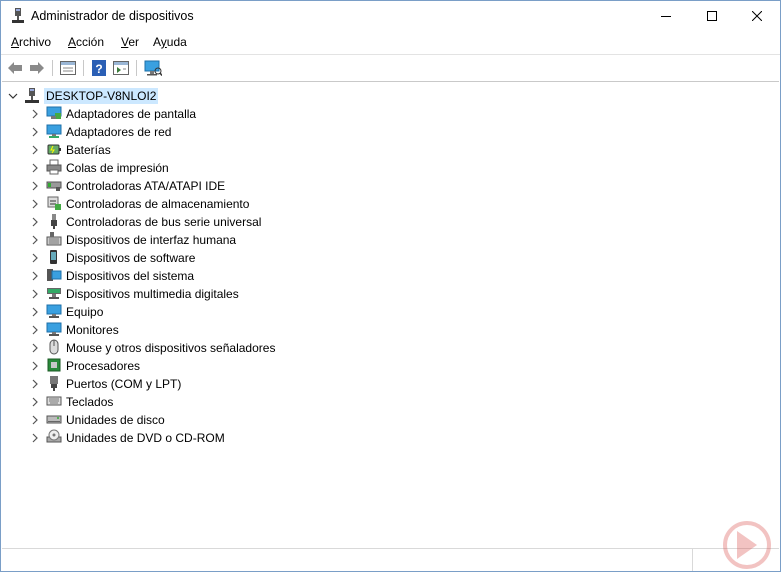 Image resolution: width=781 pixels, height=572 pixels. What do you see at coordinates (56, 204) in the screenshot?
I see `storage-controller-icon` at bounding box center [56, 204].